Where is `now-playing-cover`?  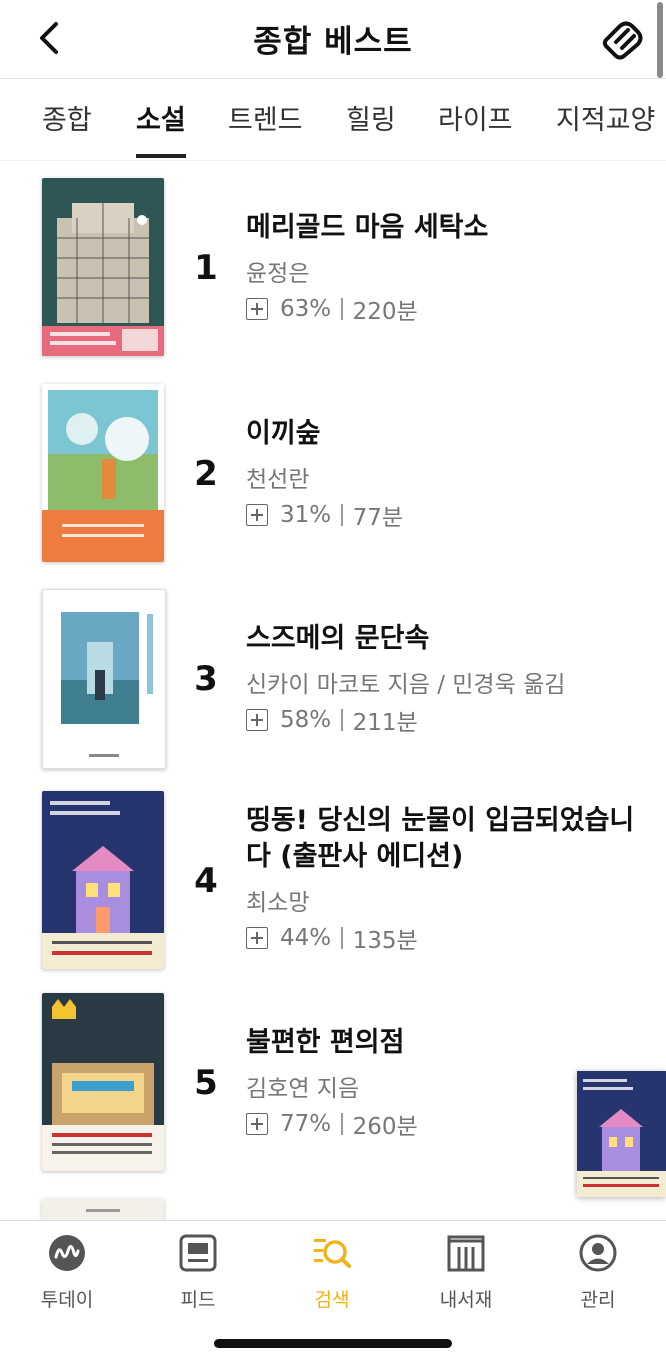
now-playing-cover is located at coordinates (621, 1134).